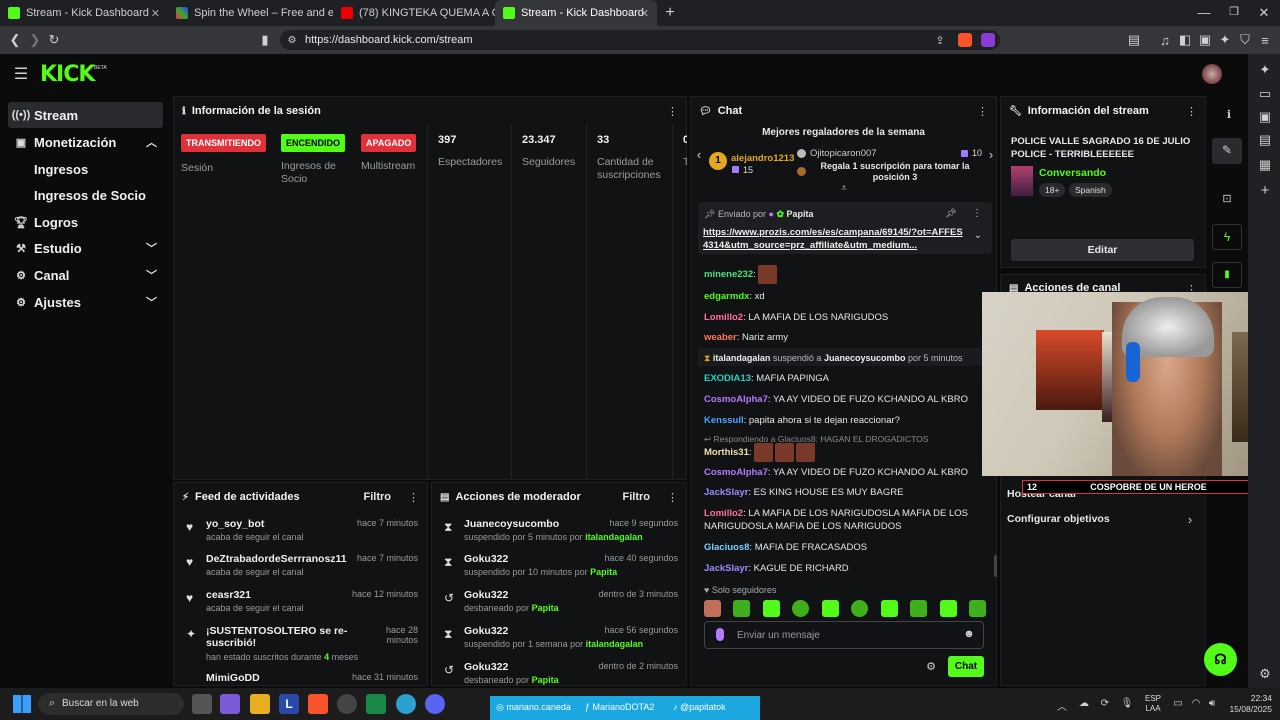 This screenshot has height=720, width=1280. I want to click on category-name: Conversando, so click(1072, 173).